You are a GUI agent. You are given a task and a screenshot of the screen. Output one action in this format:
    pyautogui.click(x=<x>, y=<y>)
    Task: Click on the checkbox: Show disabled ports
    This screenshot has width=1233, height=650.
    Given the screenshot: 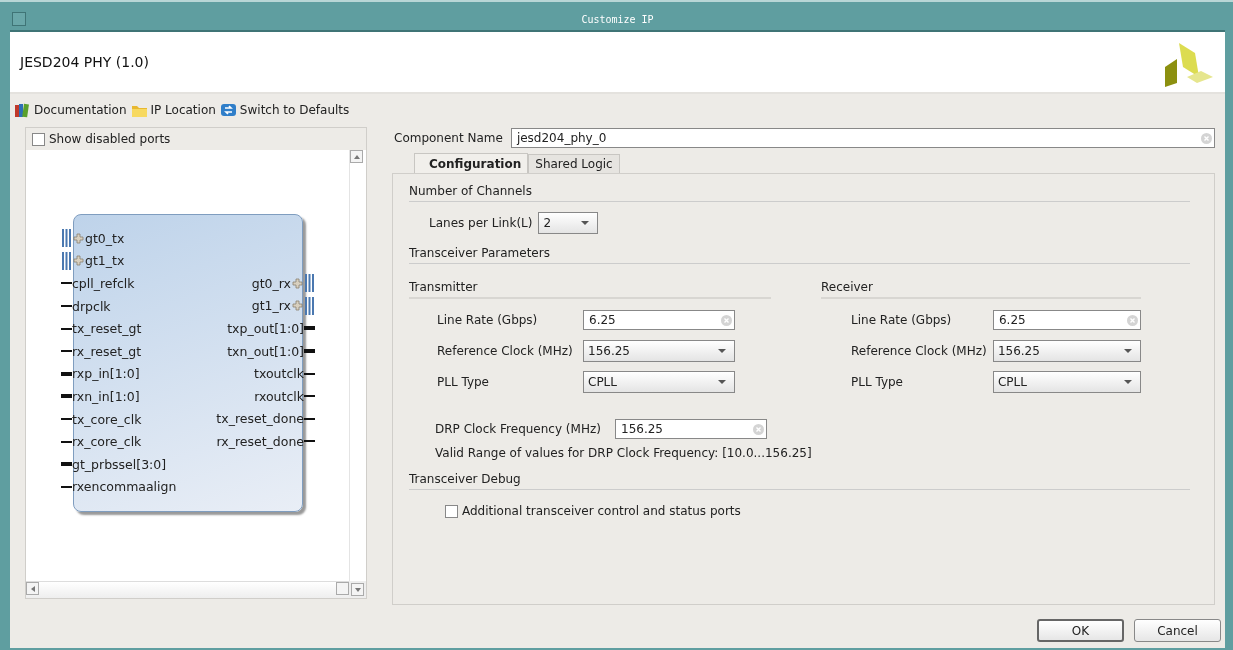 What is the action you would take?
    pyautogui.click(x=101, y=139)
    